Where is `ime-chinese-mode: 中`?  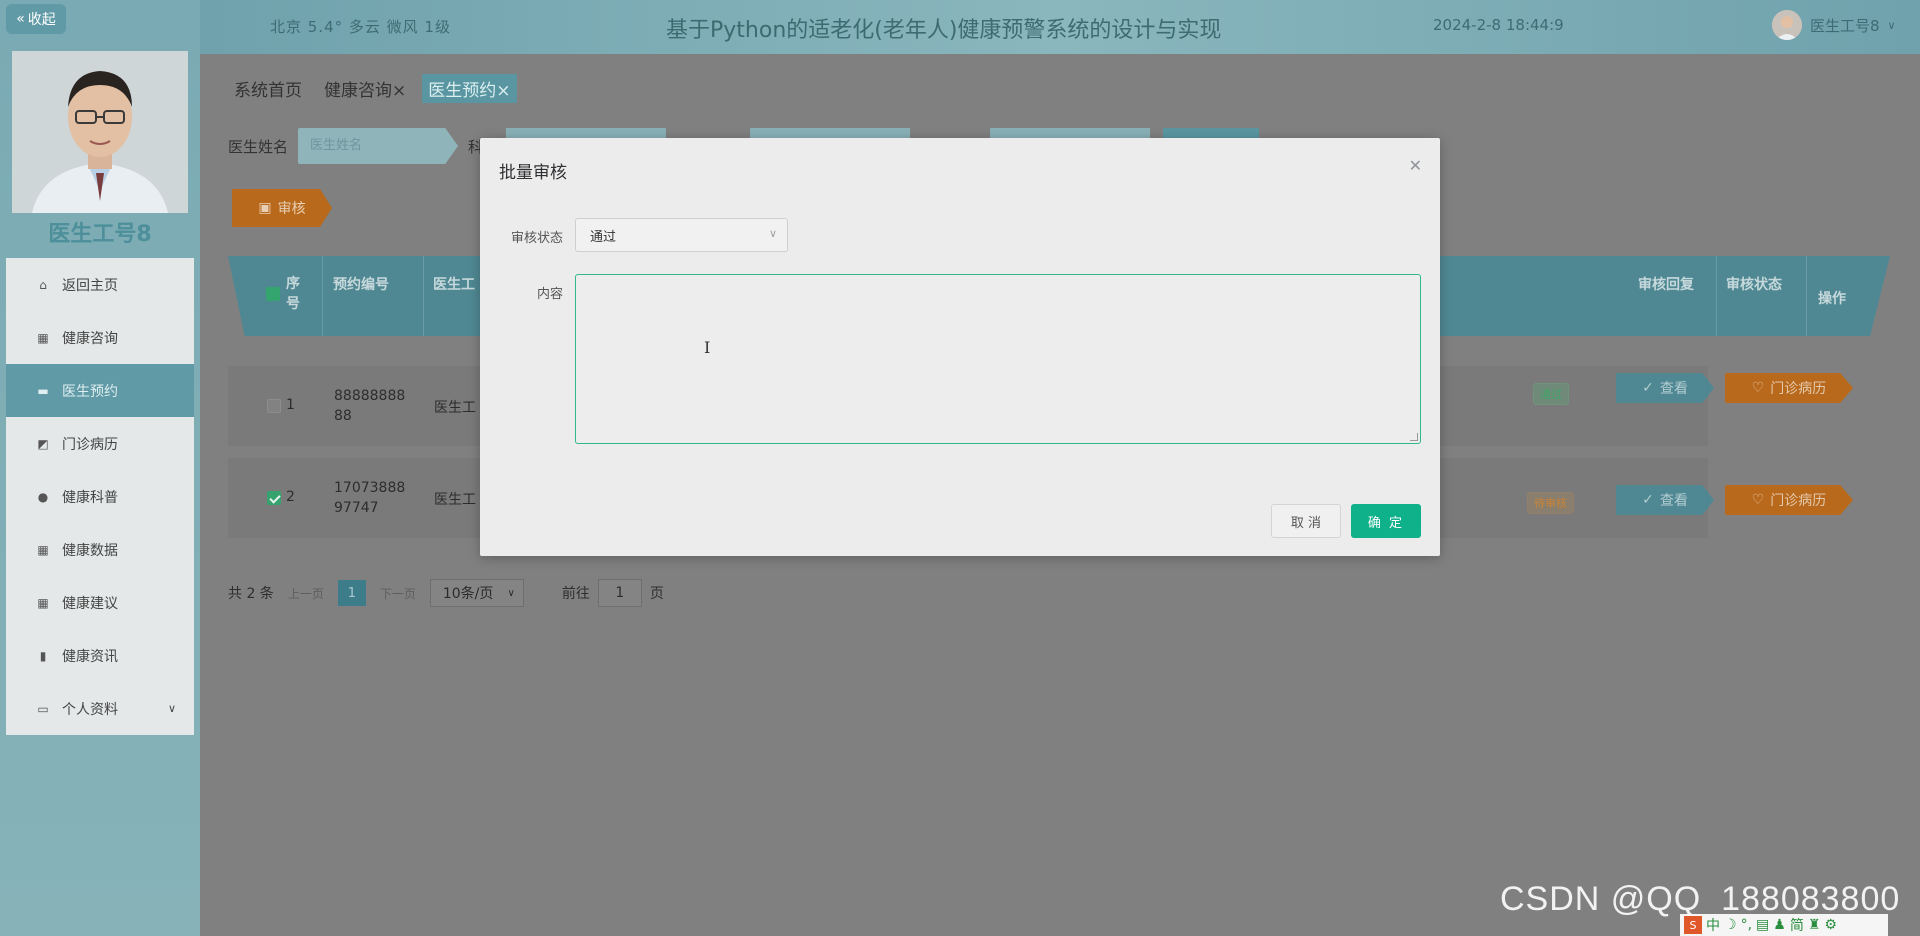
ime-chinese-mode: 中 is located at coordinates (1713, 925).